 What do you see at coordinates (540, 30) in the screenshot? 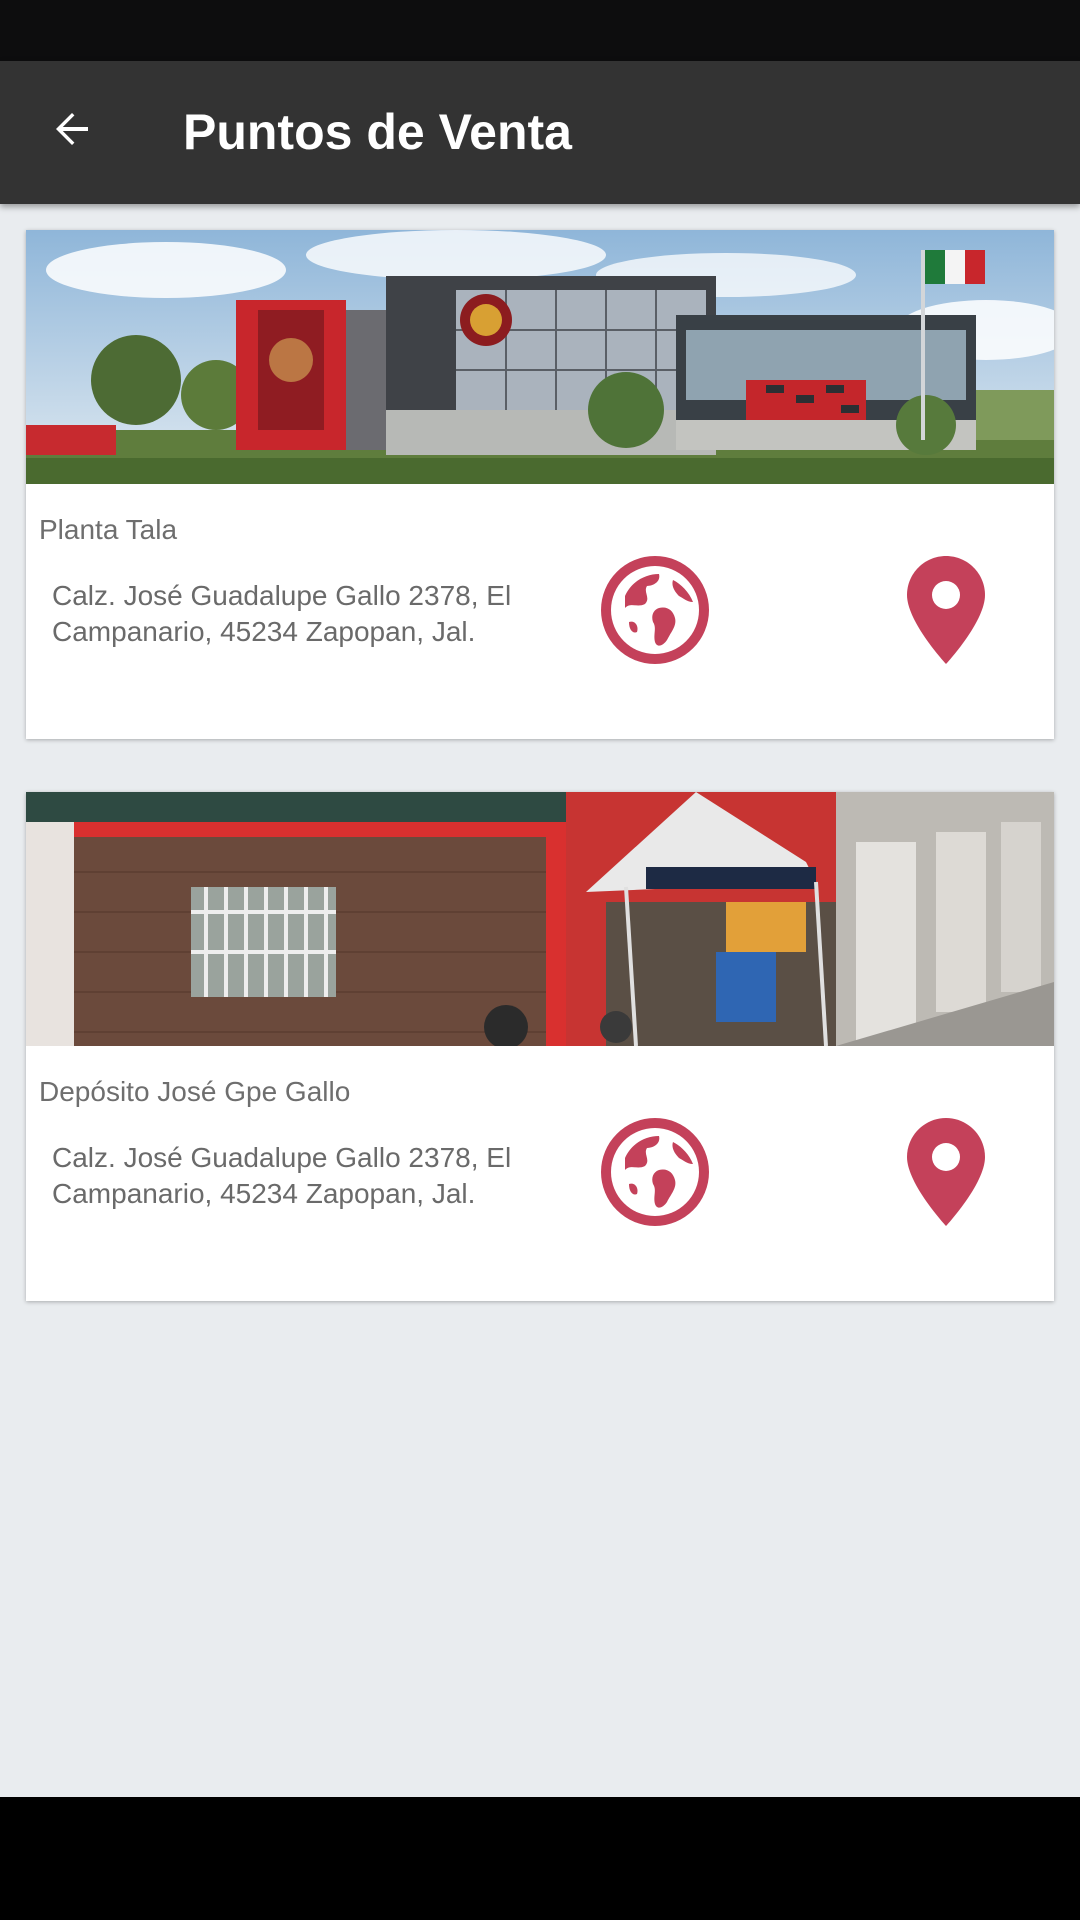
I see `status-bar` at bounding box center [540, 30].